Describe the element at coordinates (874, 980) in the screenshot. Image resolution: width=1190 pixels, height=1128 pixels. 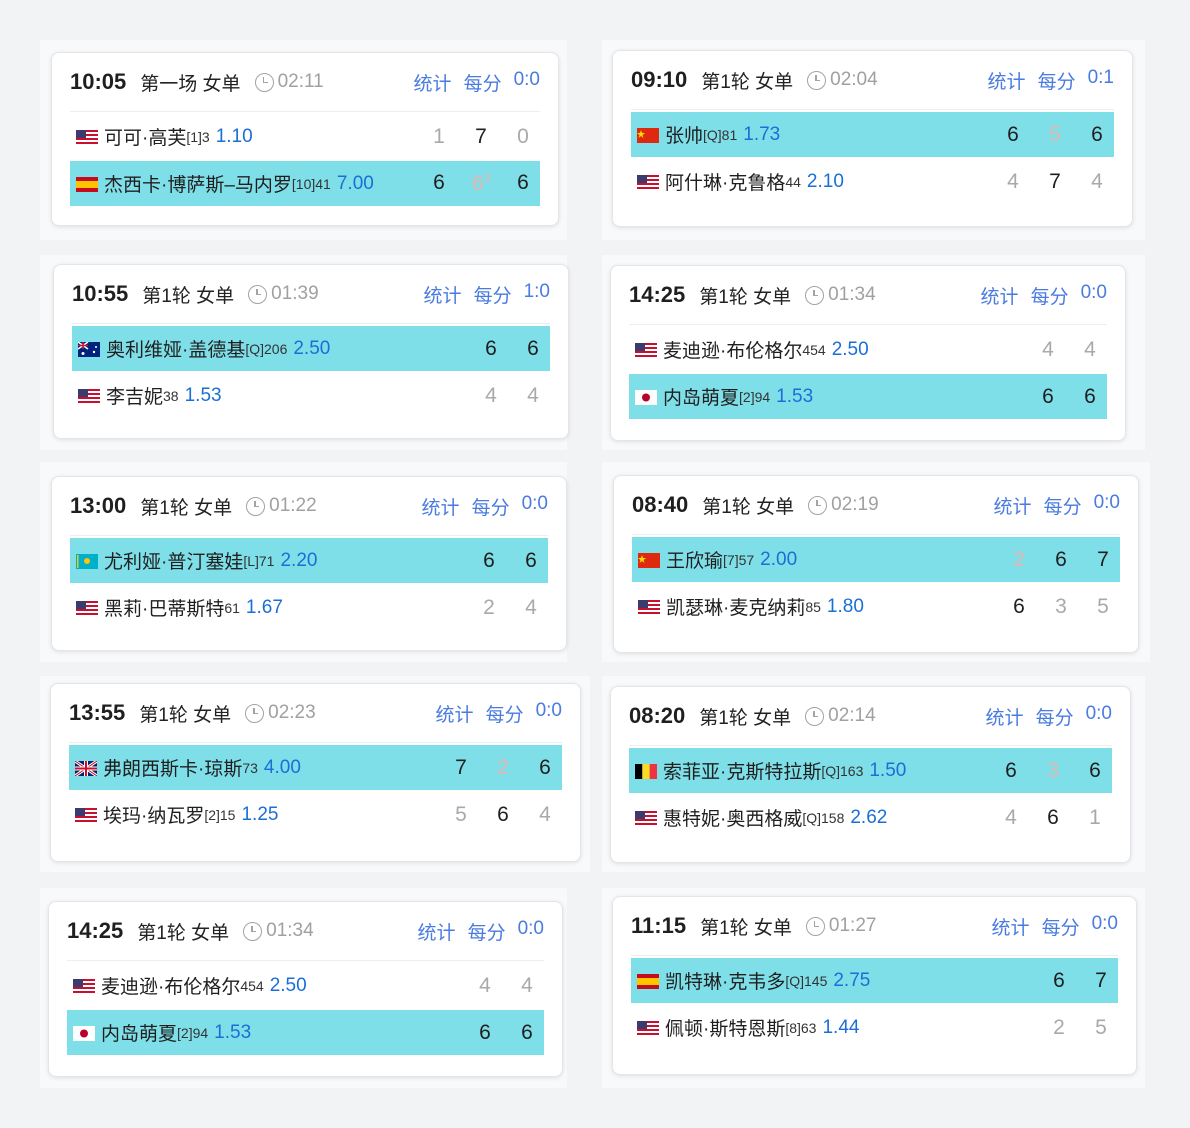
I see `player-row: 凯特琳·克韦多 [Q]145 2.75 67` at that location.